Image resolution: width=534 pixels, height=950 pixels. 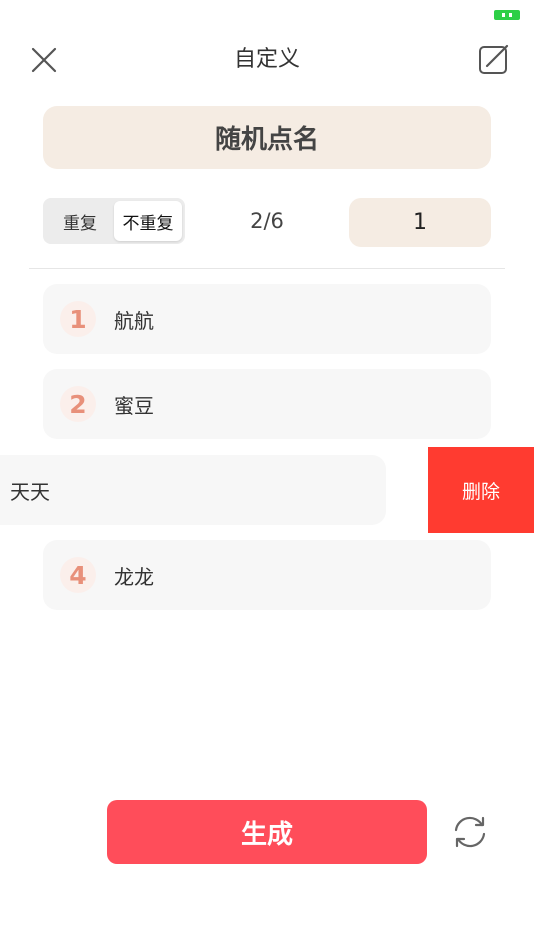 What do you see at coordinates (481, 490) in the screenshot?
I see `delete-button: 删除` at bounding box center [481, 490].